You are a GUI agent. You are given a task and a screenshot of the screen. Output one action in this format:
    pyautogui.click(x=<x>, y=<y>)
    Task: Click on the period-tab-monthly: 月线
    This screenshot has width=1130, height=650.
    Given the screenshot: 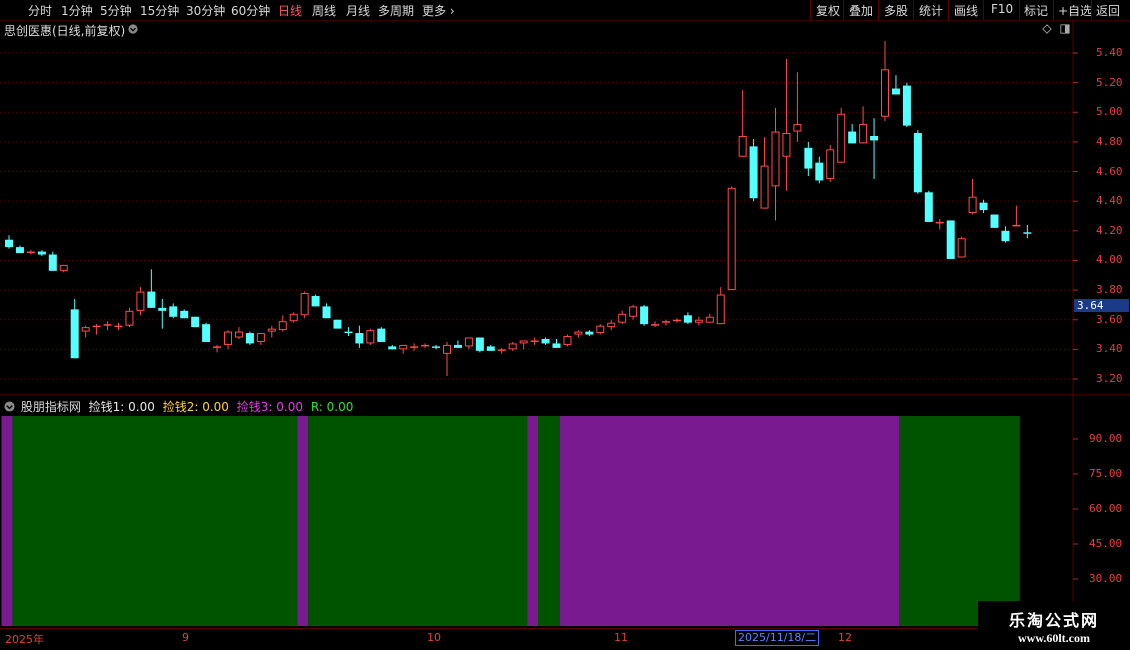 What is the action you would take?
    pyautogui.click(x=358, y=10)
    